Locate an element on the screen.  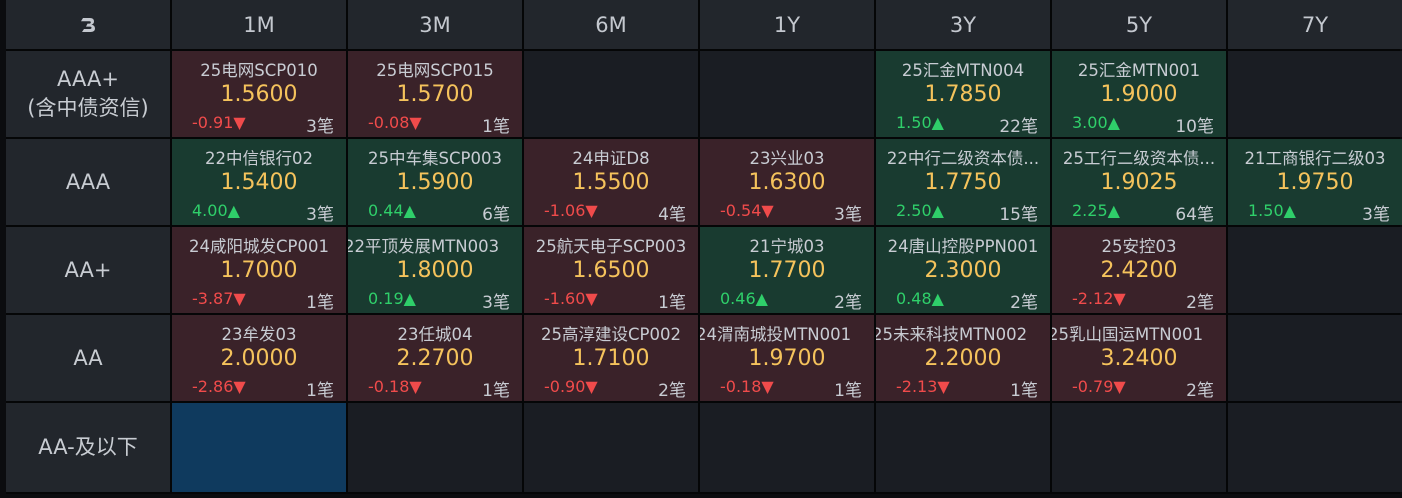
yield-change: -2.13▼ is located at coordinates (923, 386).